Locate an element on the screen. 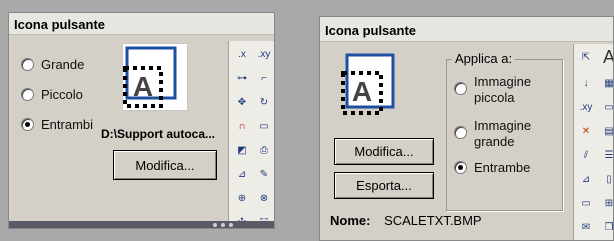 The image size is (614, 241). plus-icon: ⊞ is located at coordinates (609, 203).